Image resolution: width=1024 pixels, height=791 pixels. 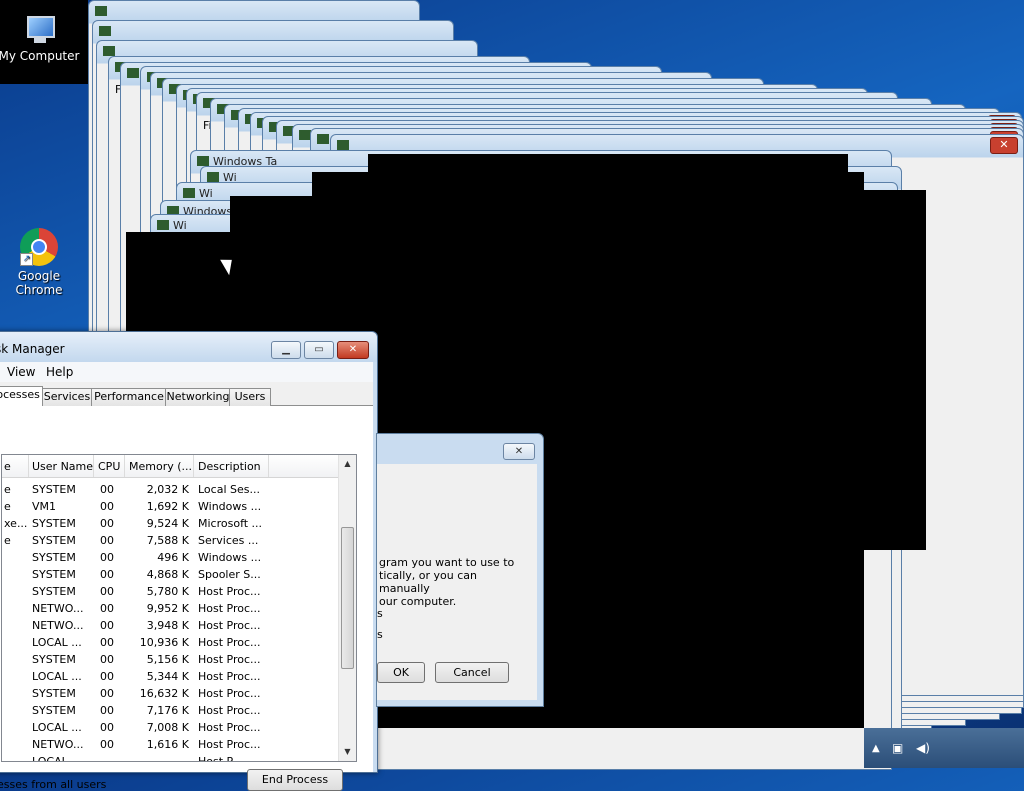 What do you see at coordinates (62, 466) in the screenshot?
I see `column-header-user-name: User Name` at bounding box center [62, 466].